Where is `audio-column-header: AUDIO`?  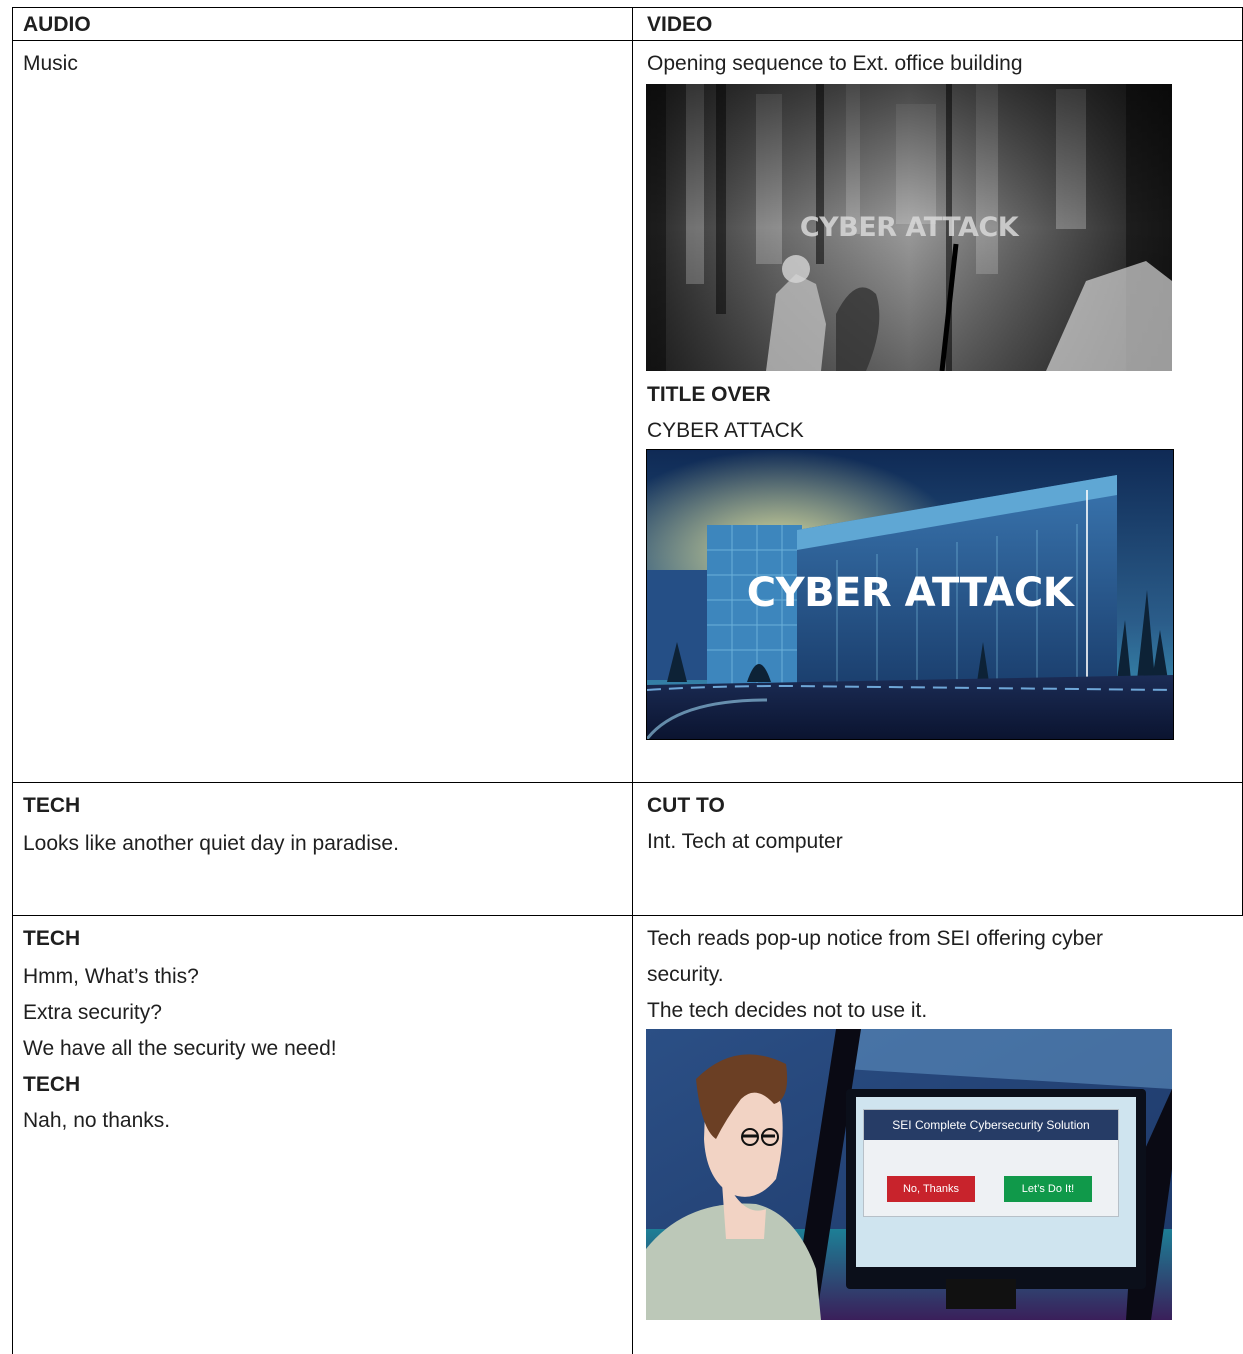 audio-column-header: AUDIO is located at coordinates (57, 25).